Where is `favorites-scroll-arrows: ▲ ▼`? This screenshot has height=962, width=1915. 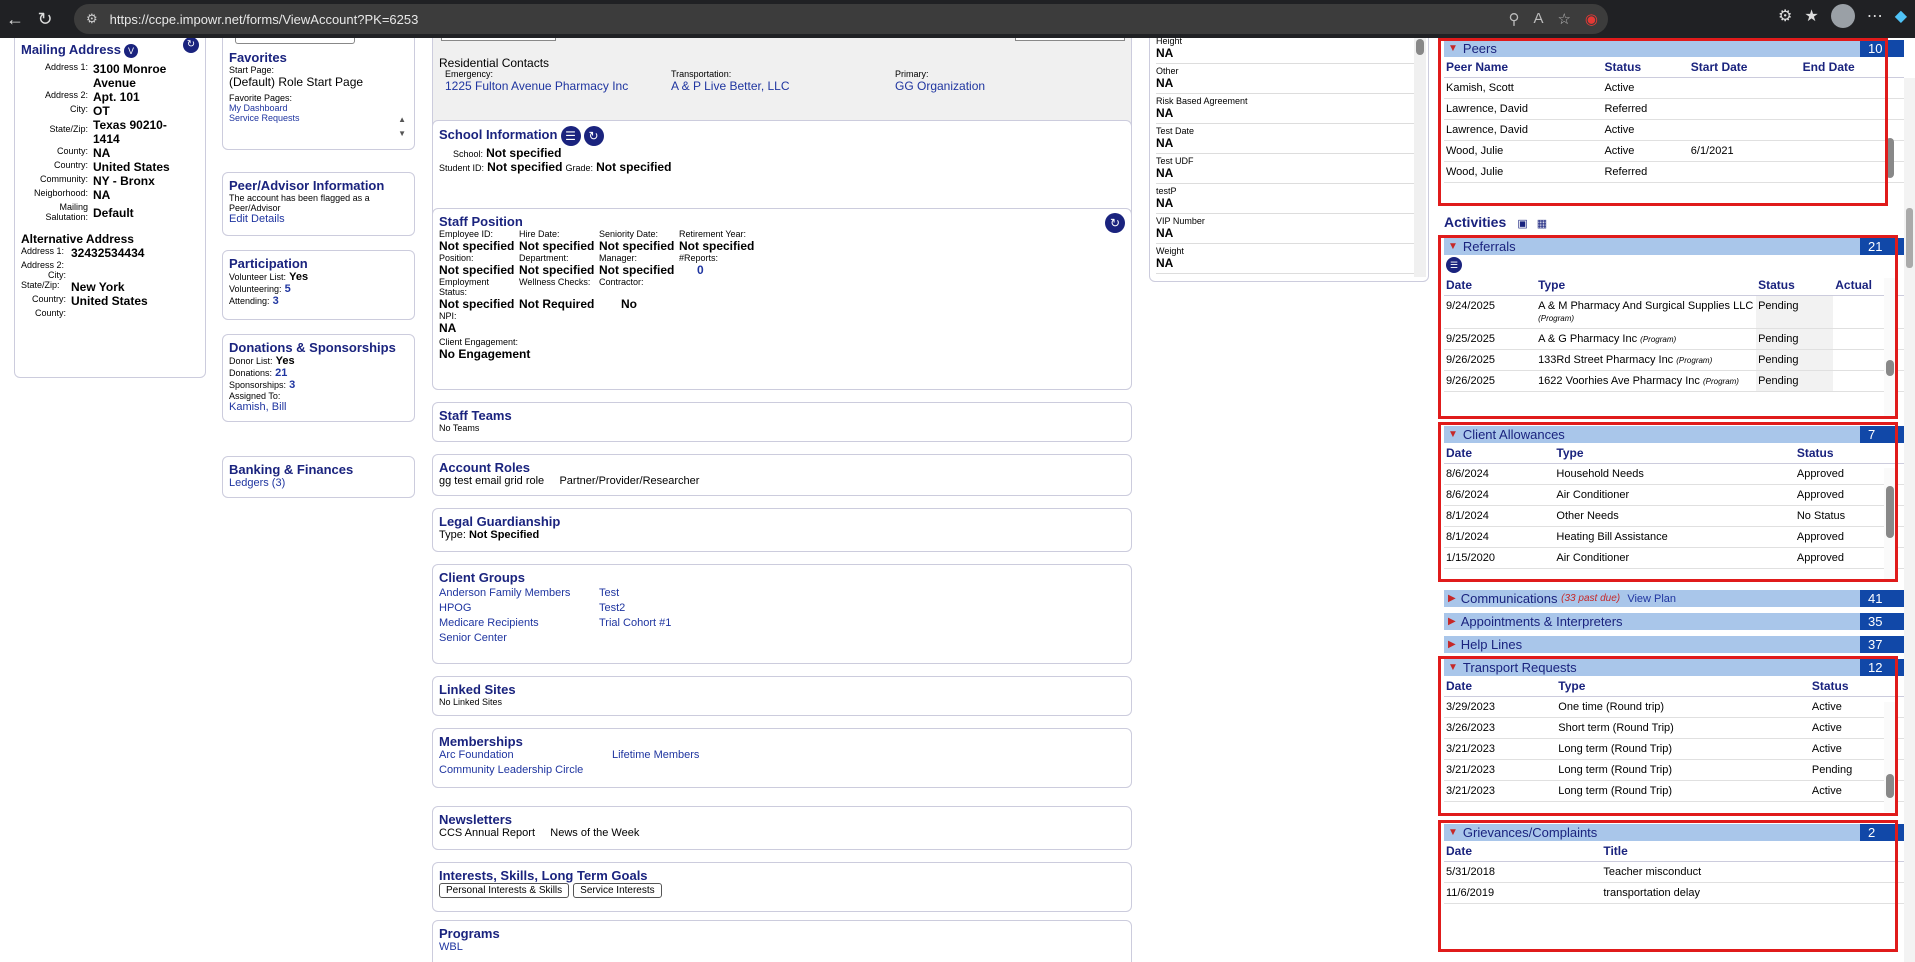
favorites-scroll-arrows: ▲ ▼ is located at coordinates (402, 127).